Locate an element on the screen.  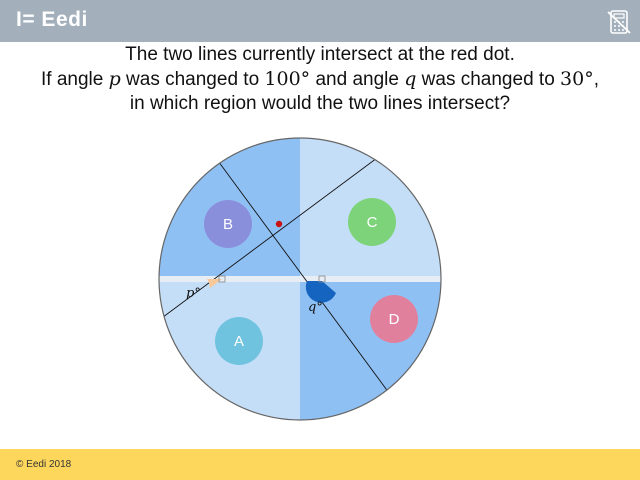
copyright-text: © Eedi 2018 is located at coordinates (44, 464).